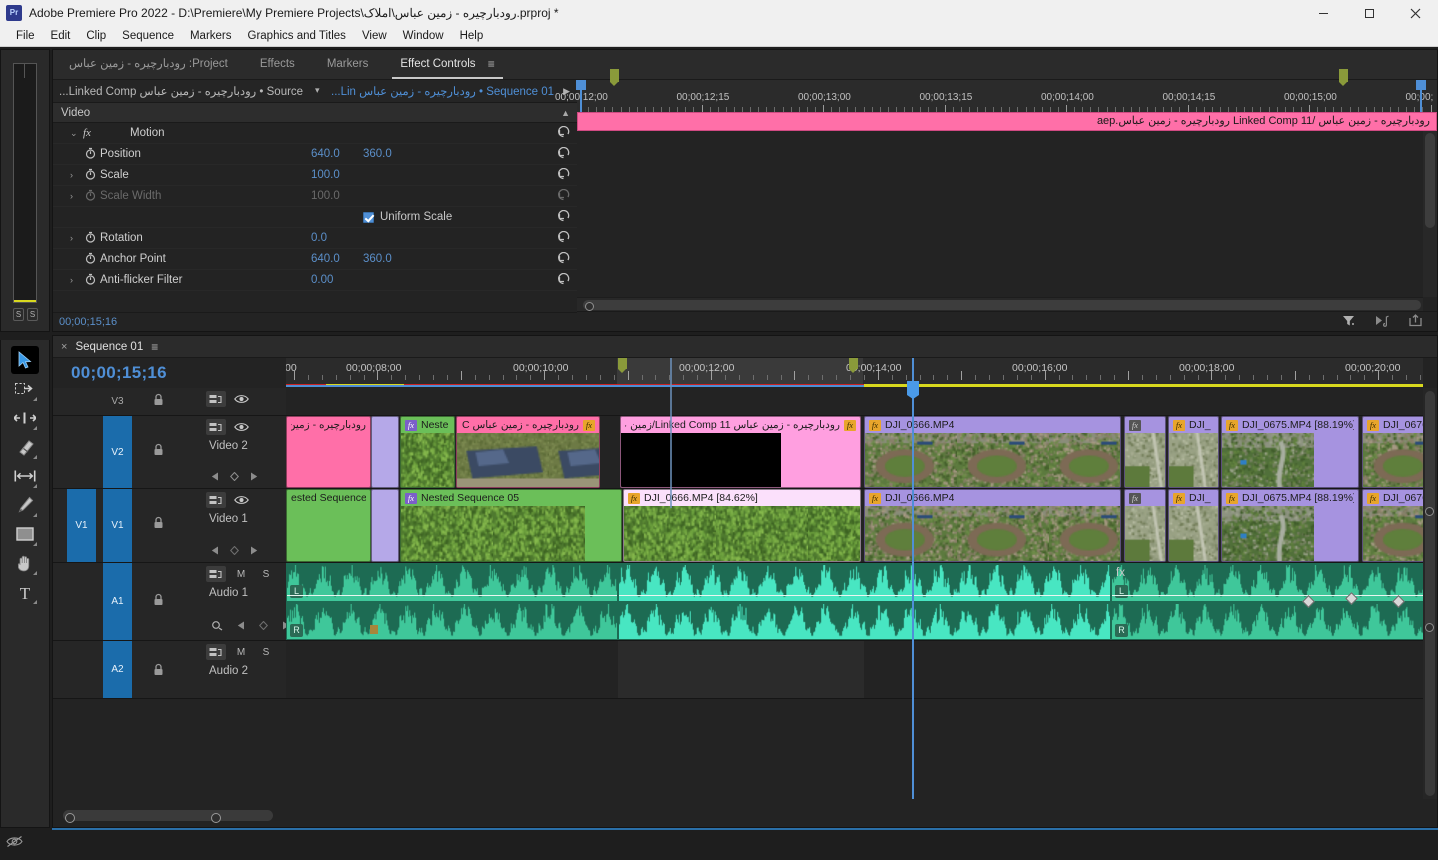 The image size is (1438, 860). What do you see at coordinates (109, 347) in the screenshot?
I see `tab-sequence-01: Sequence 01` at bounding box center [109, 347].